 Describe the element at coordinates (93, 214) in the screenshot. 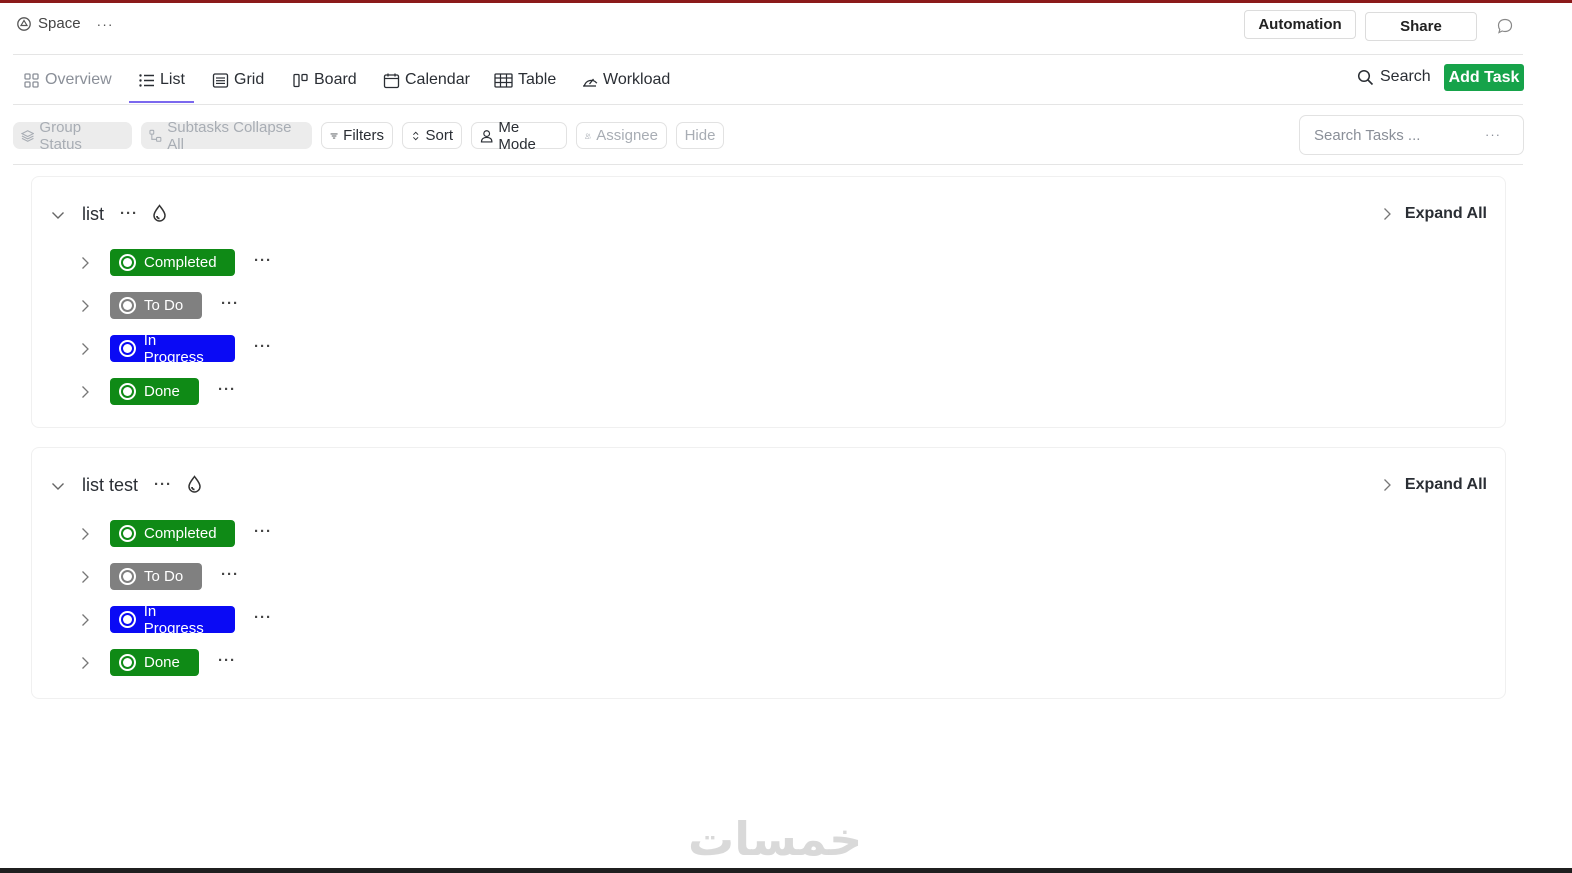

I see `list-title: list` at that location.